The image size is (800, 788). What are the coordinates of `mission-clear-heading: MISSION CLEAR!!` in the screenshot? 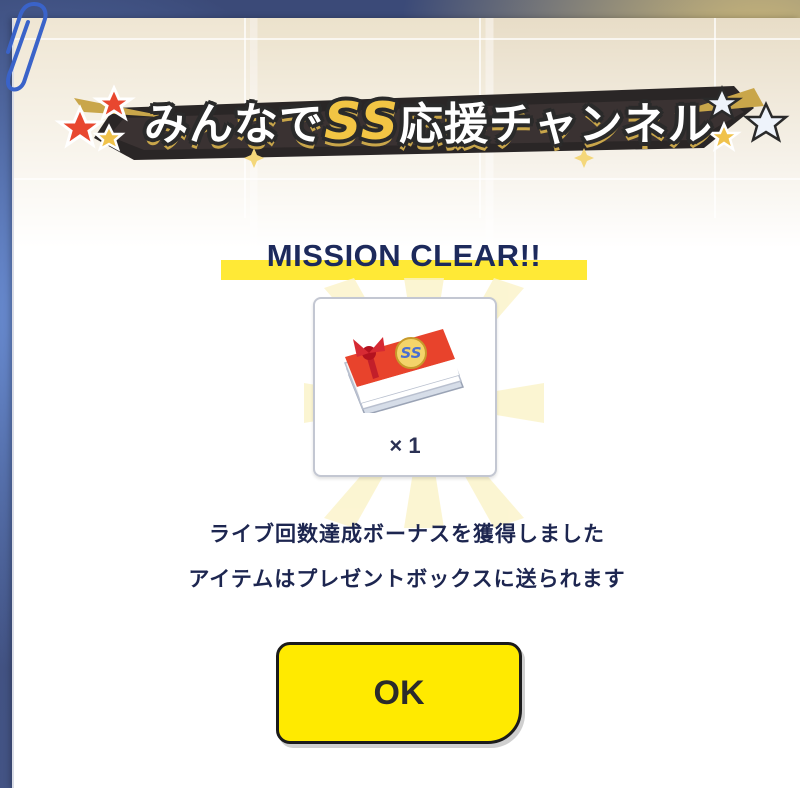 It's located at (404, 258).